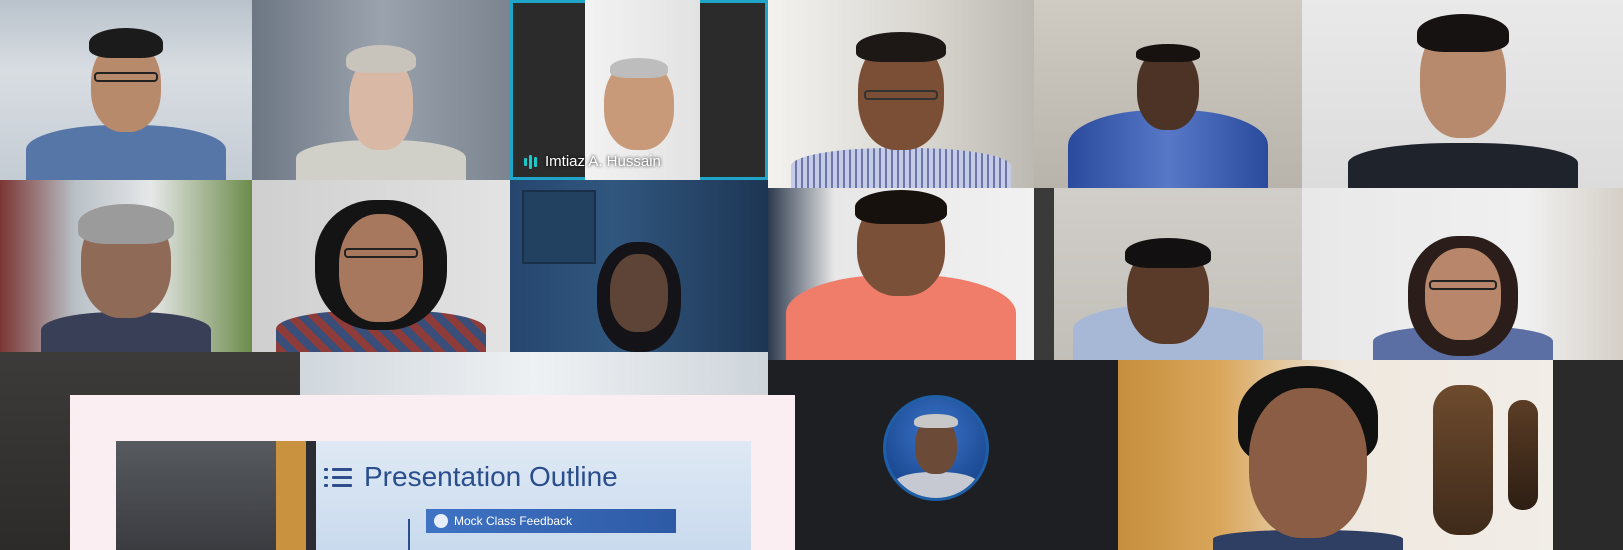  What do you see at coordinates (530, 161) in the screenshot?
I see `audio-wave-icon` at bounding box center [530, 161].